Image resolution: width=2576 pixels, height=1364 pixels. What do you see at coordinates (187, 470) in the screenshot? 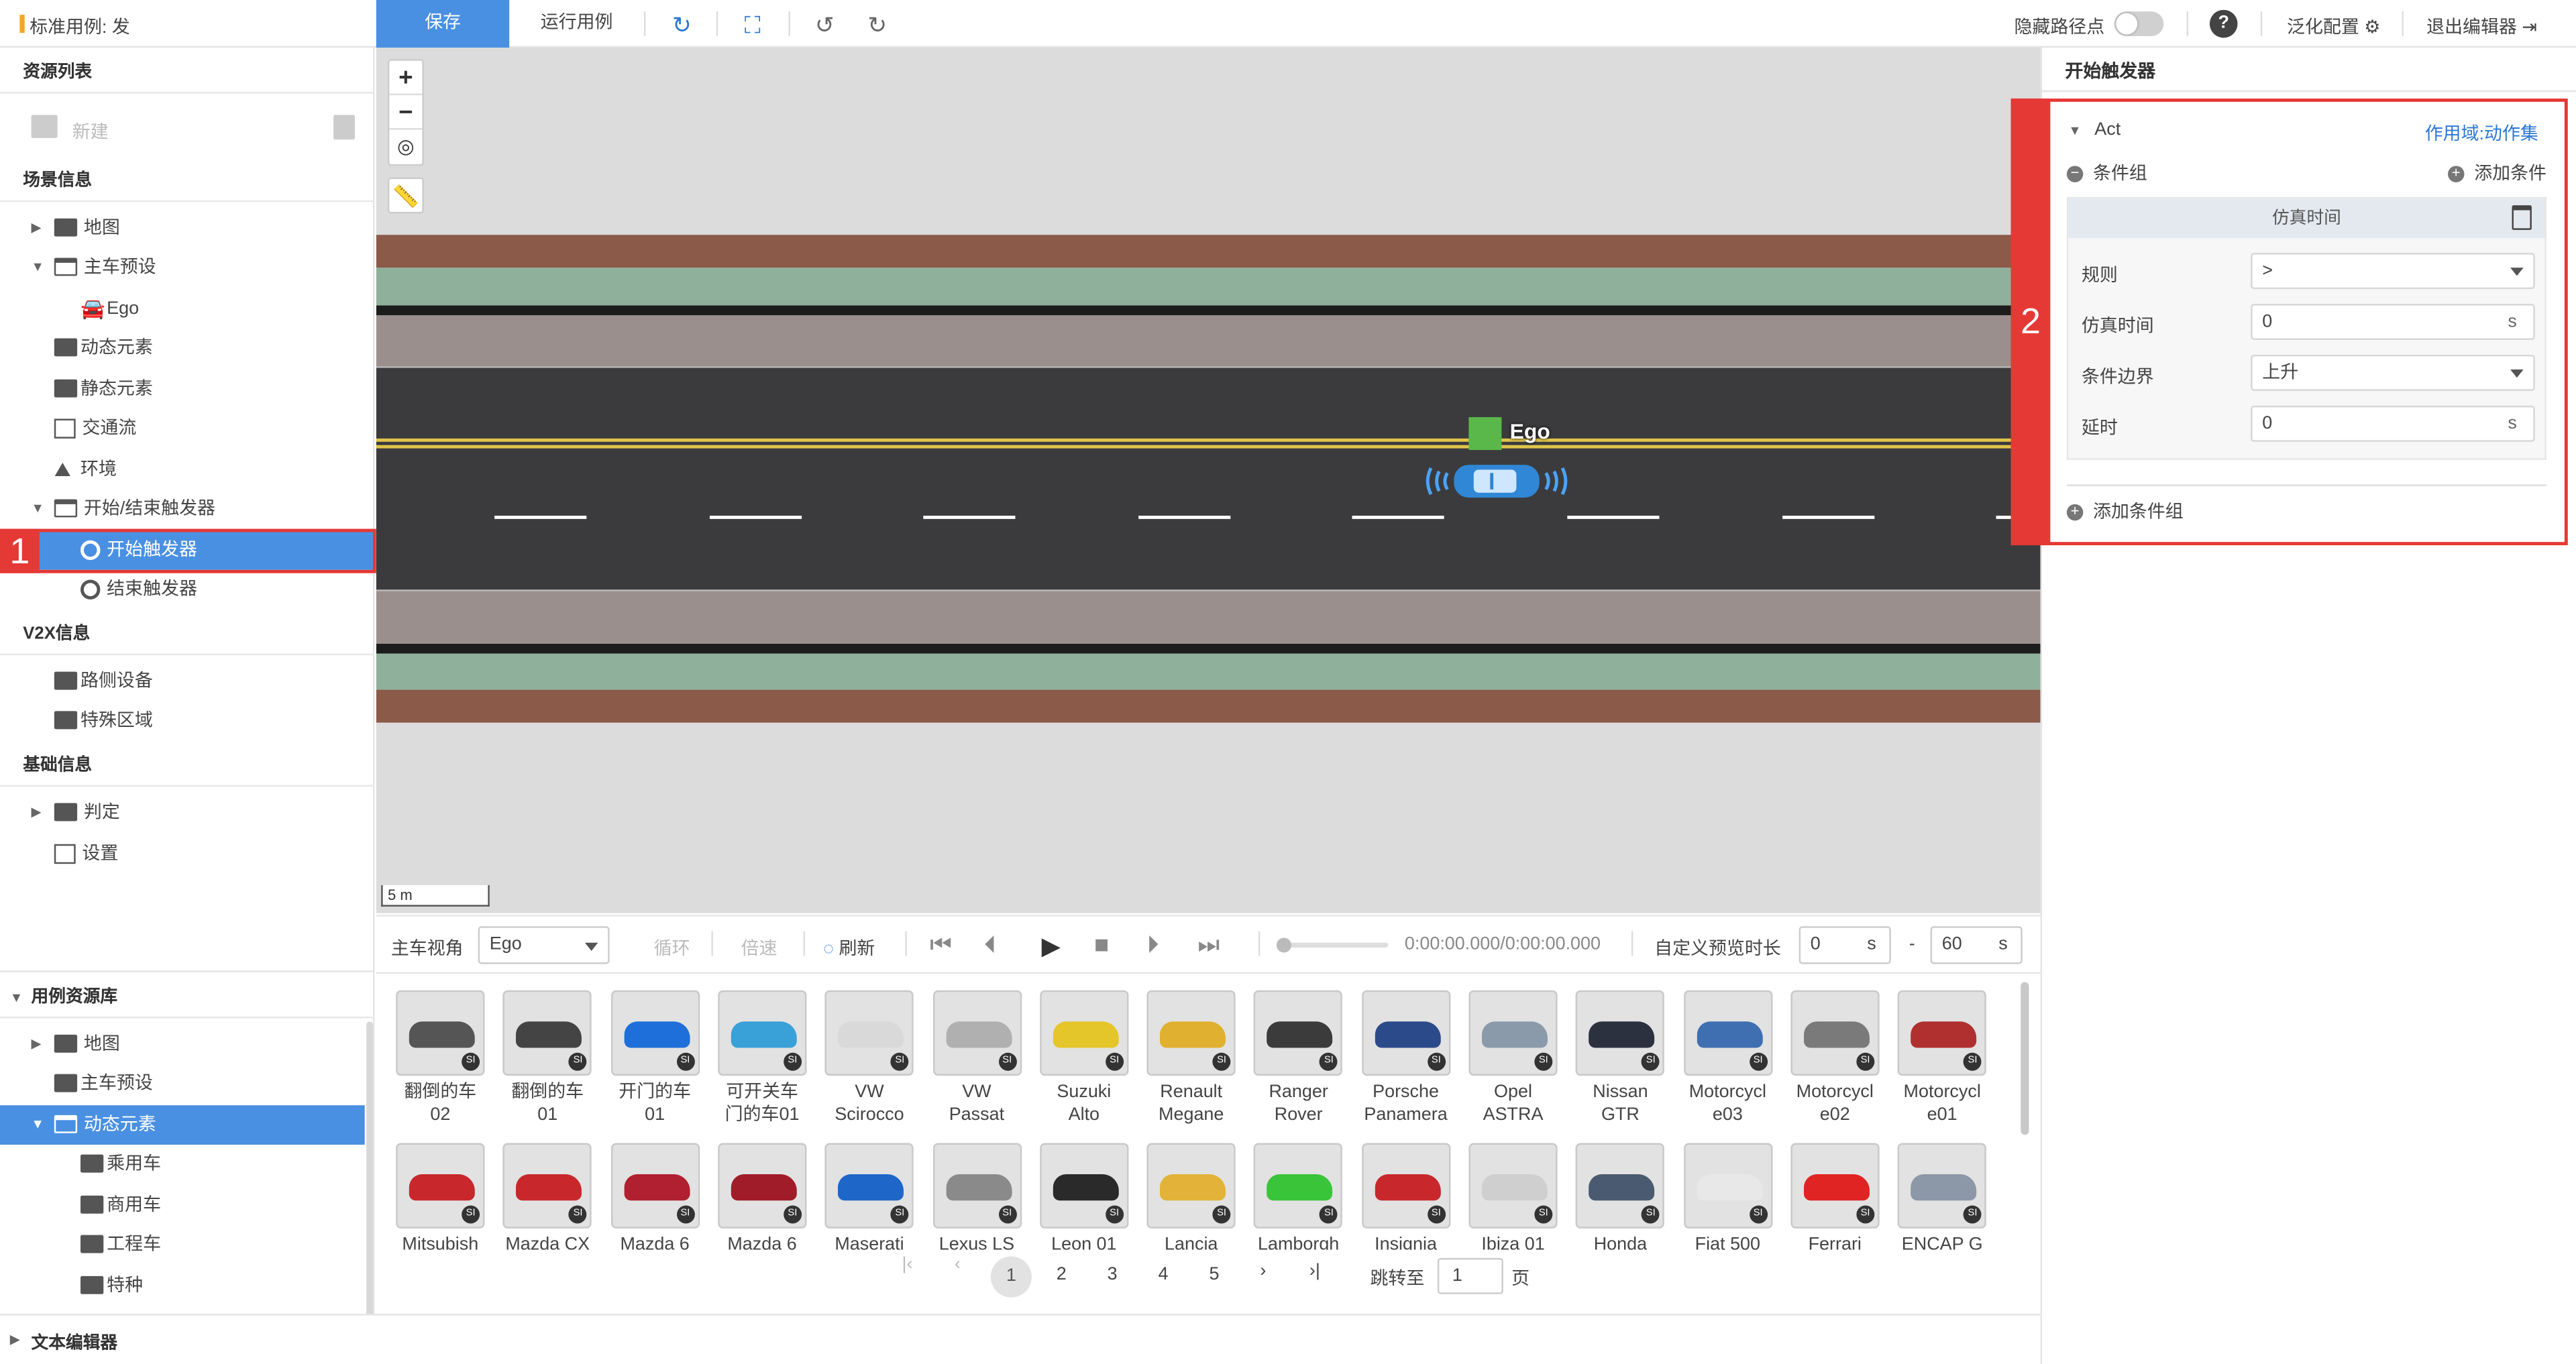
I see `tree-item-environment: ⛰ 环境` at bounding box center [187, 470].